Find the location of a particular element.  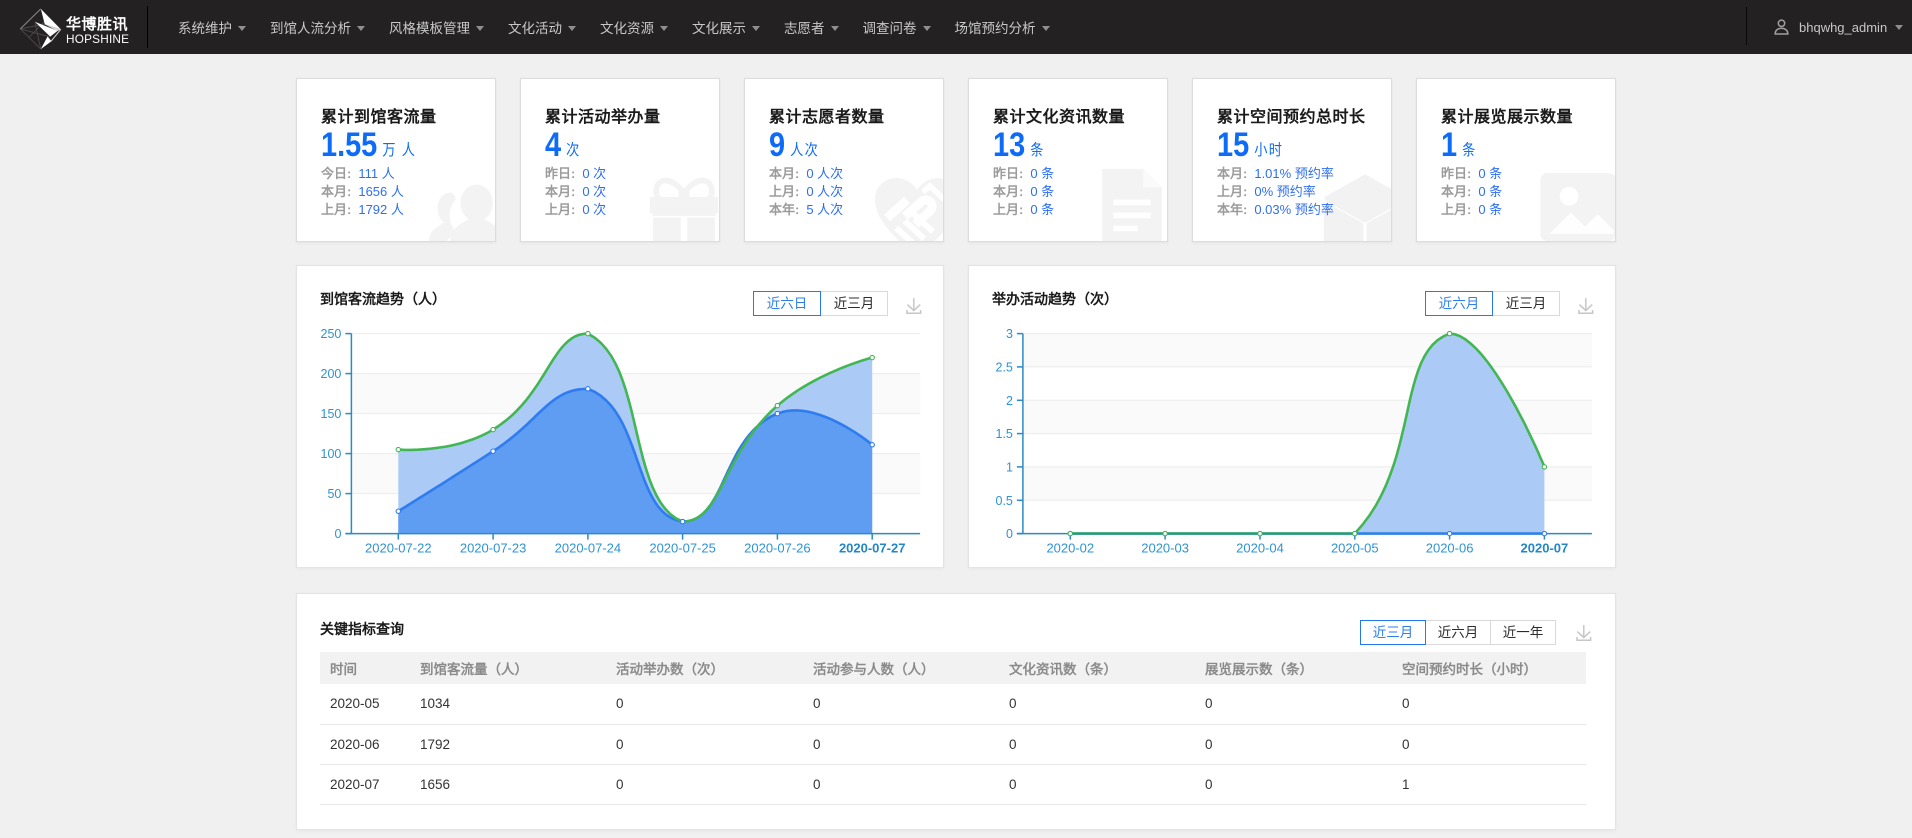

svg-text: 1 is located at coordinates (1009, 467).